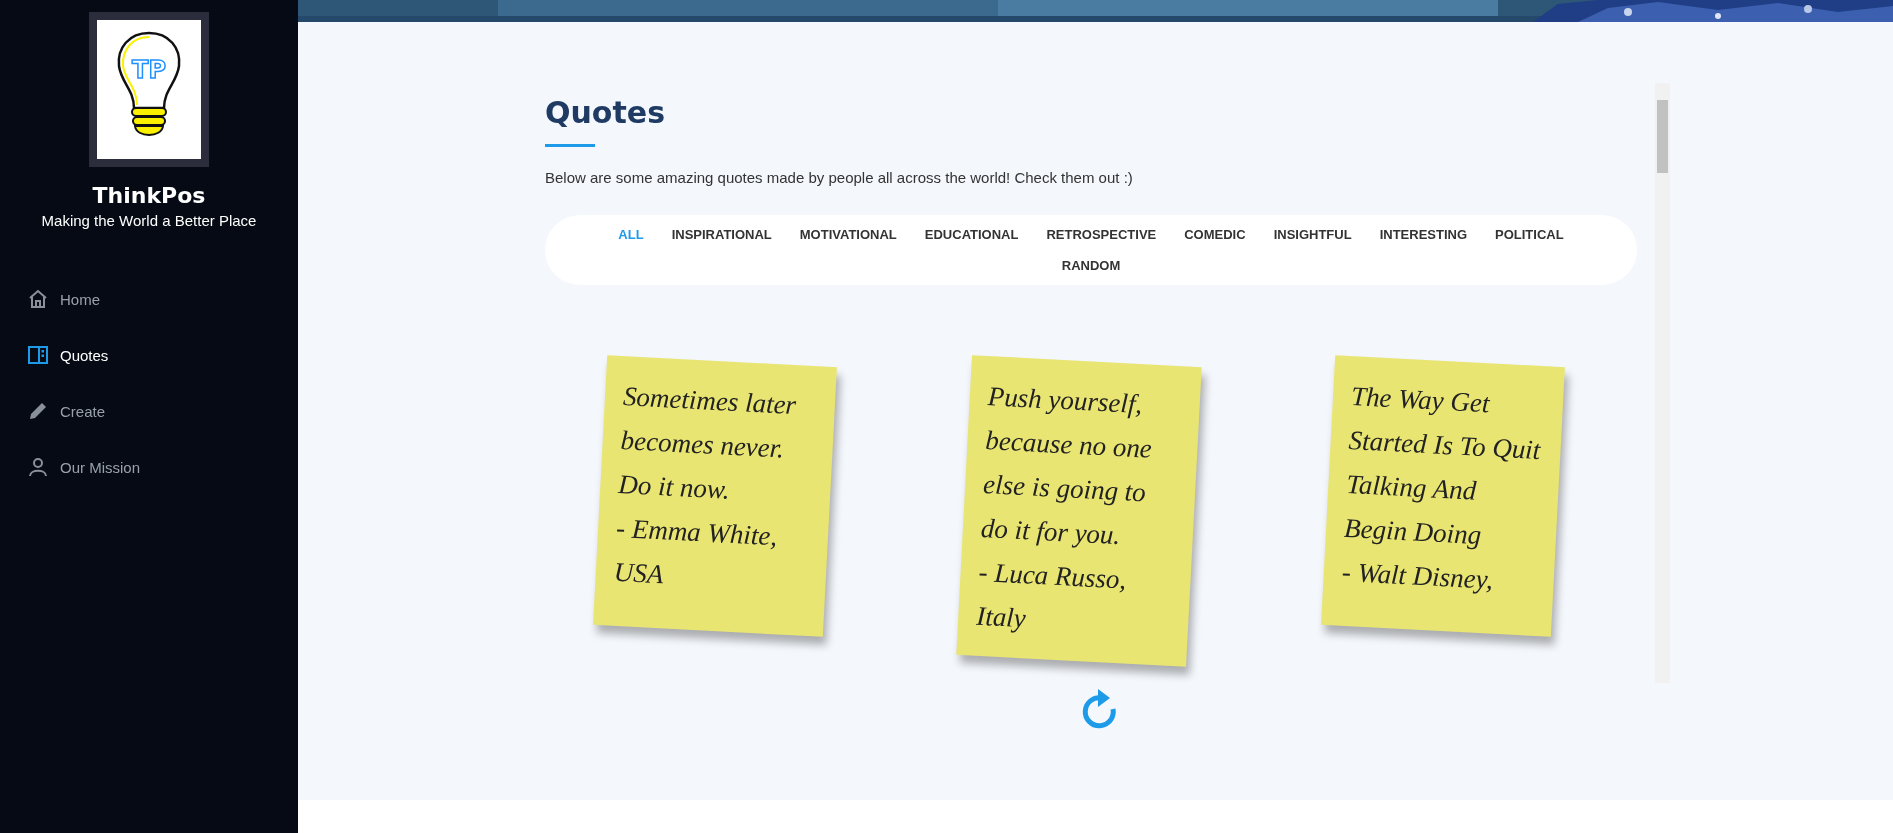 The height and width of the screenshot is (833, 1893). I want to click on quote-author: - Emma White, USA, so click(695, 551).